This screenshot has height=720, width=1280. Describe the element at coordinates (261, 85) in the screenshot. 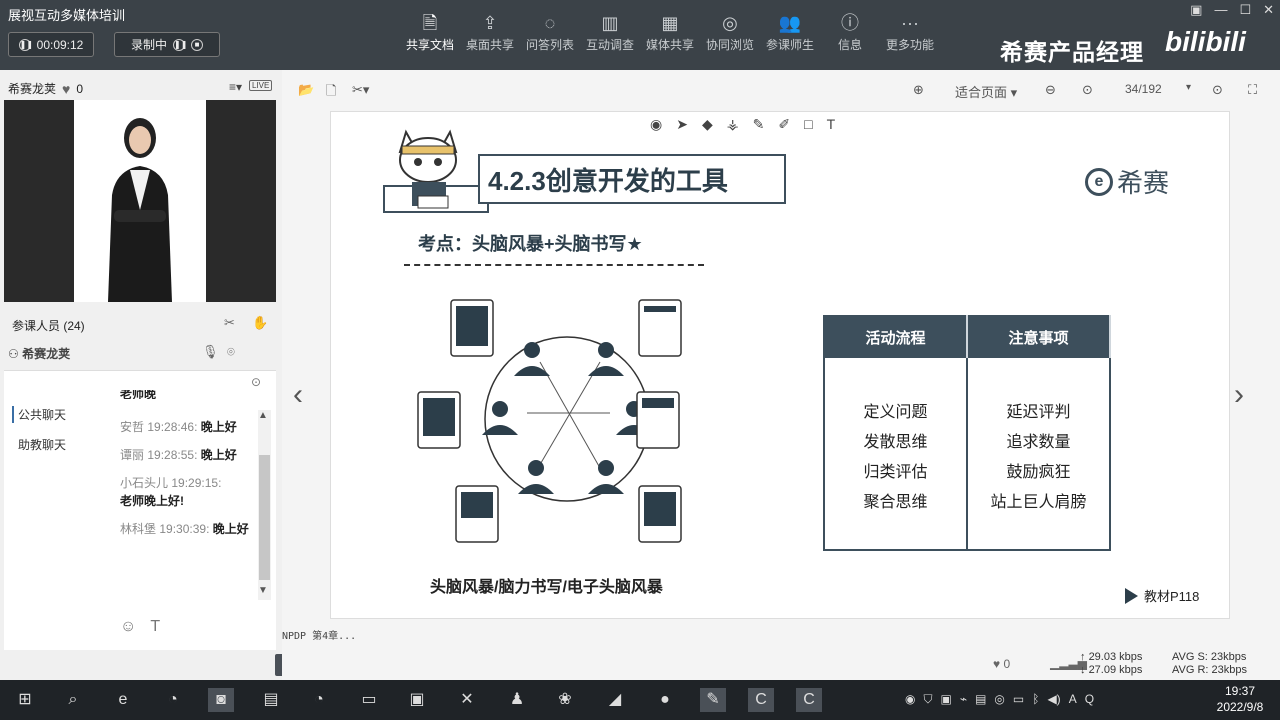

I see `live-badge: LIVE` at that location.